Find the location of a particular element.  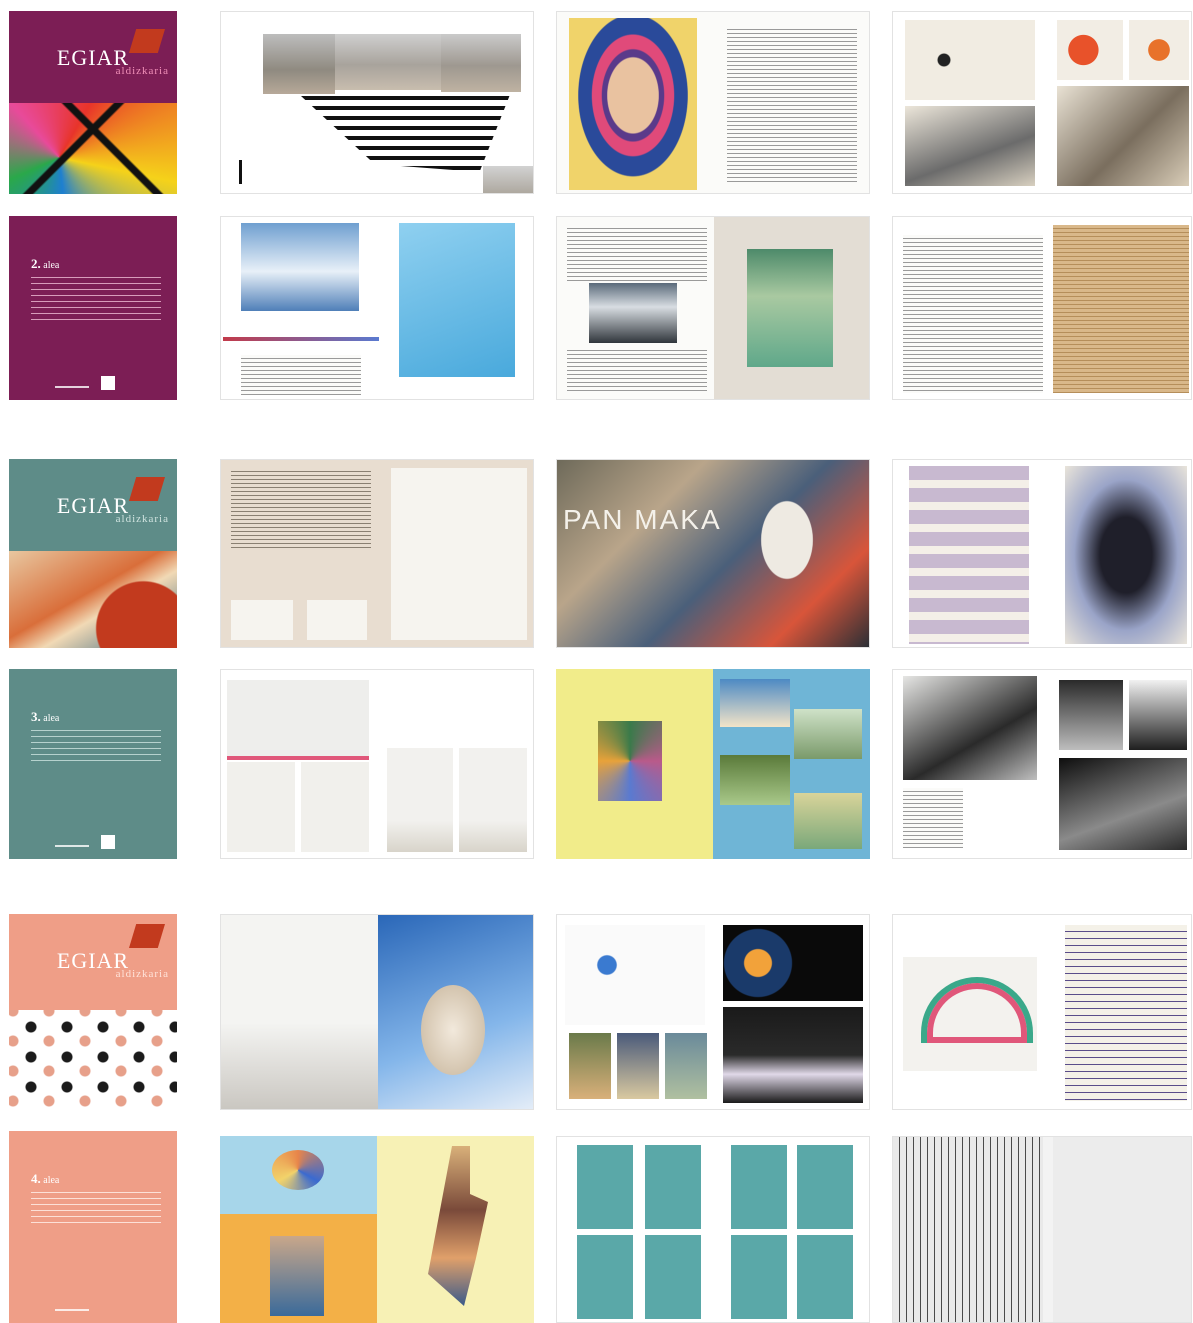

plant-photo is located at coordinates (828, 734).